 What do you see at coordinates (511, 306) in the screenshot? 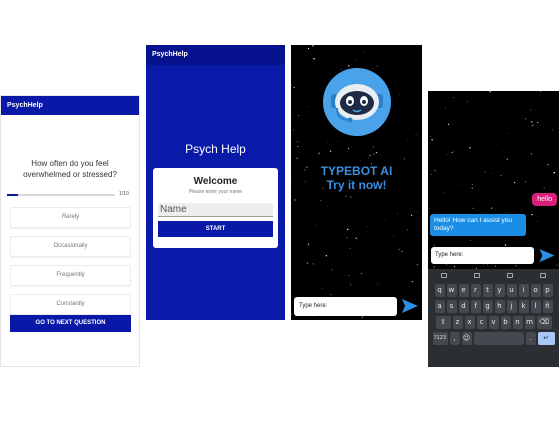
I see `key-j: j` at bounding box center [511, 306].